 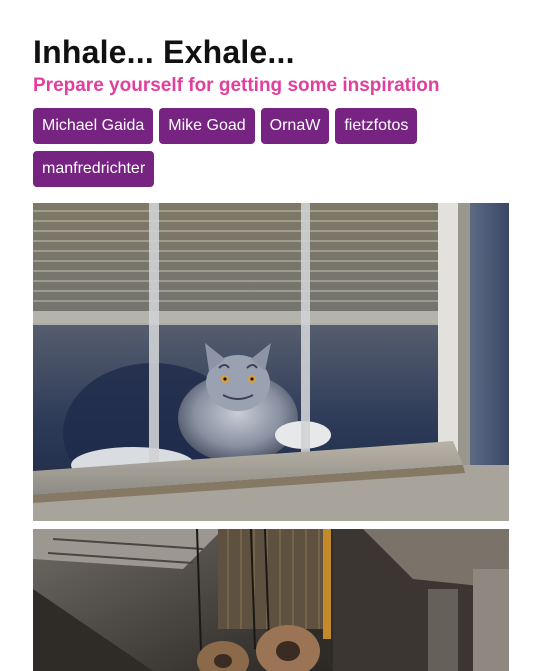 I want to click on tag-michael-gaida: Michael Gaida, so click(x=93, y=126).